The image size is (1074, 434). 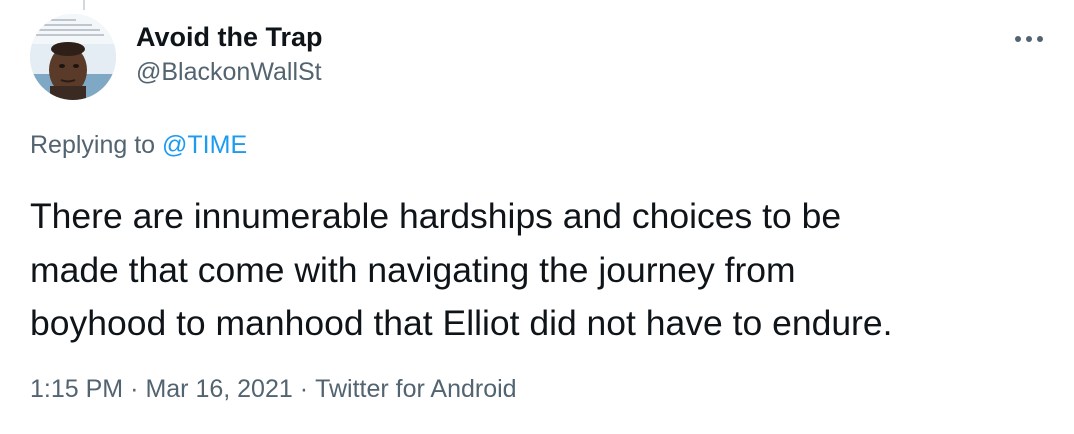 I want to click on profile-photo-icon, so click(x=73, y=57).